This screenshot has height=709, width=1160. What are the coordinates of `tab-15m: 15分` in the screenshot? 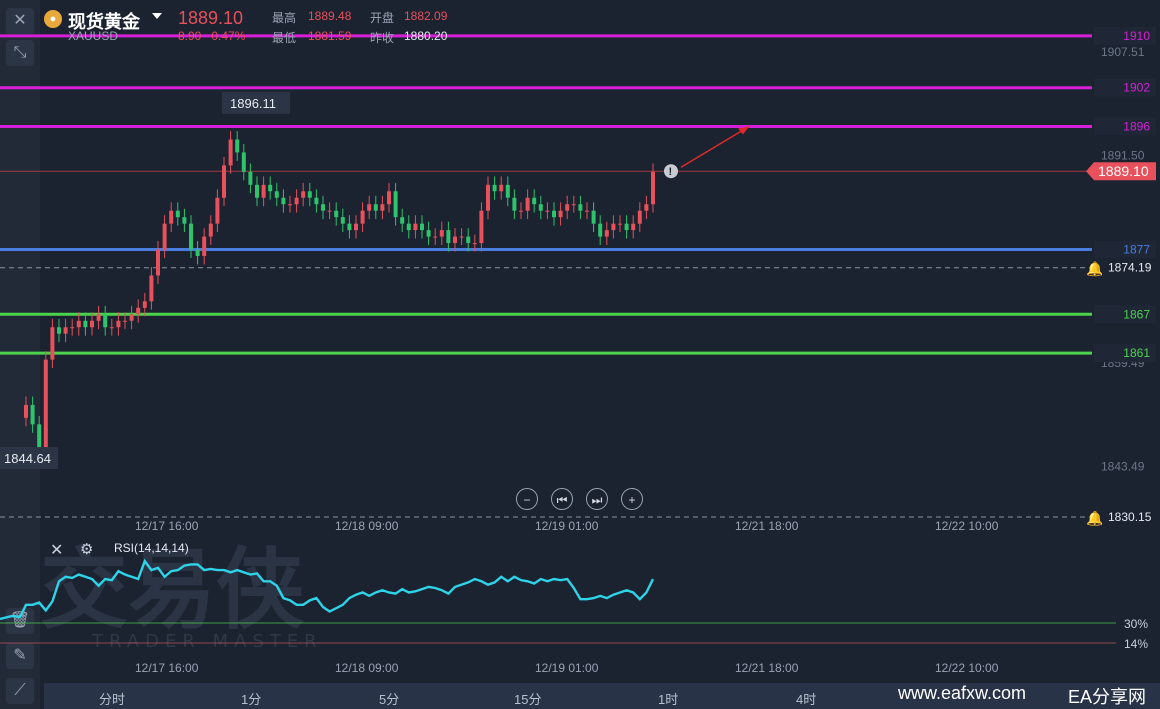 It's located at (527, 698).